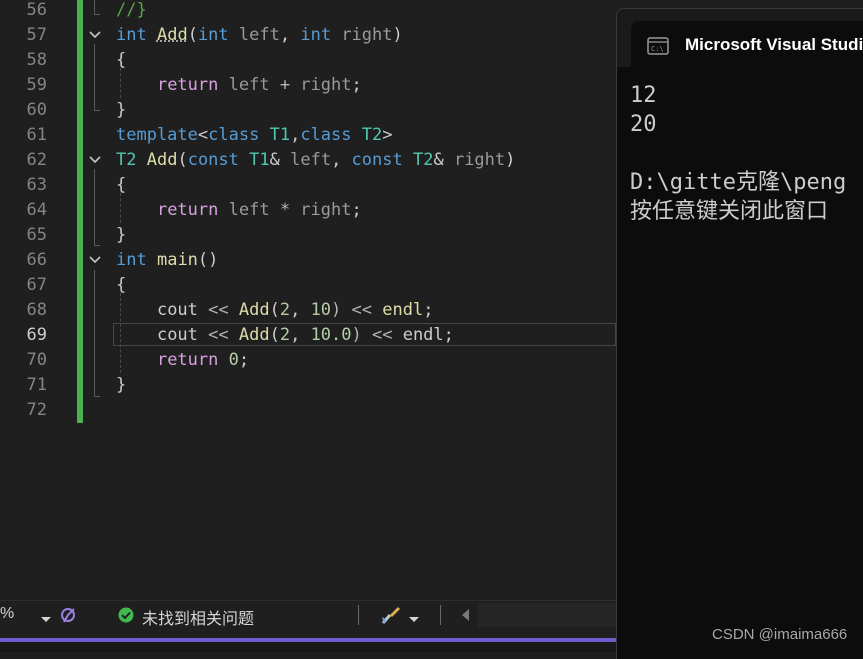  I want to click on triangle-left-icon, so click(465, 617).